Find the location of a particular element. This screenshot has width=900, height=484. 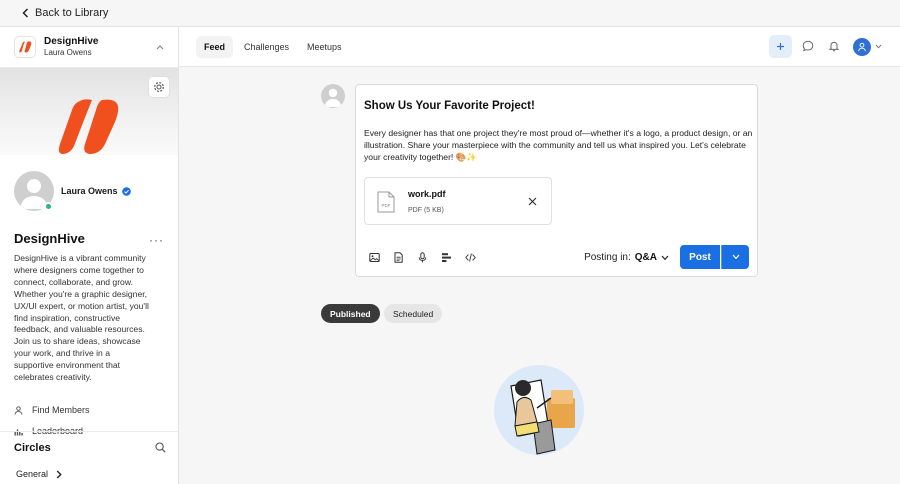

attachment-card: PDF work.pdf PDF (5 KB) is located at coordinates (458, 201).